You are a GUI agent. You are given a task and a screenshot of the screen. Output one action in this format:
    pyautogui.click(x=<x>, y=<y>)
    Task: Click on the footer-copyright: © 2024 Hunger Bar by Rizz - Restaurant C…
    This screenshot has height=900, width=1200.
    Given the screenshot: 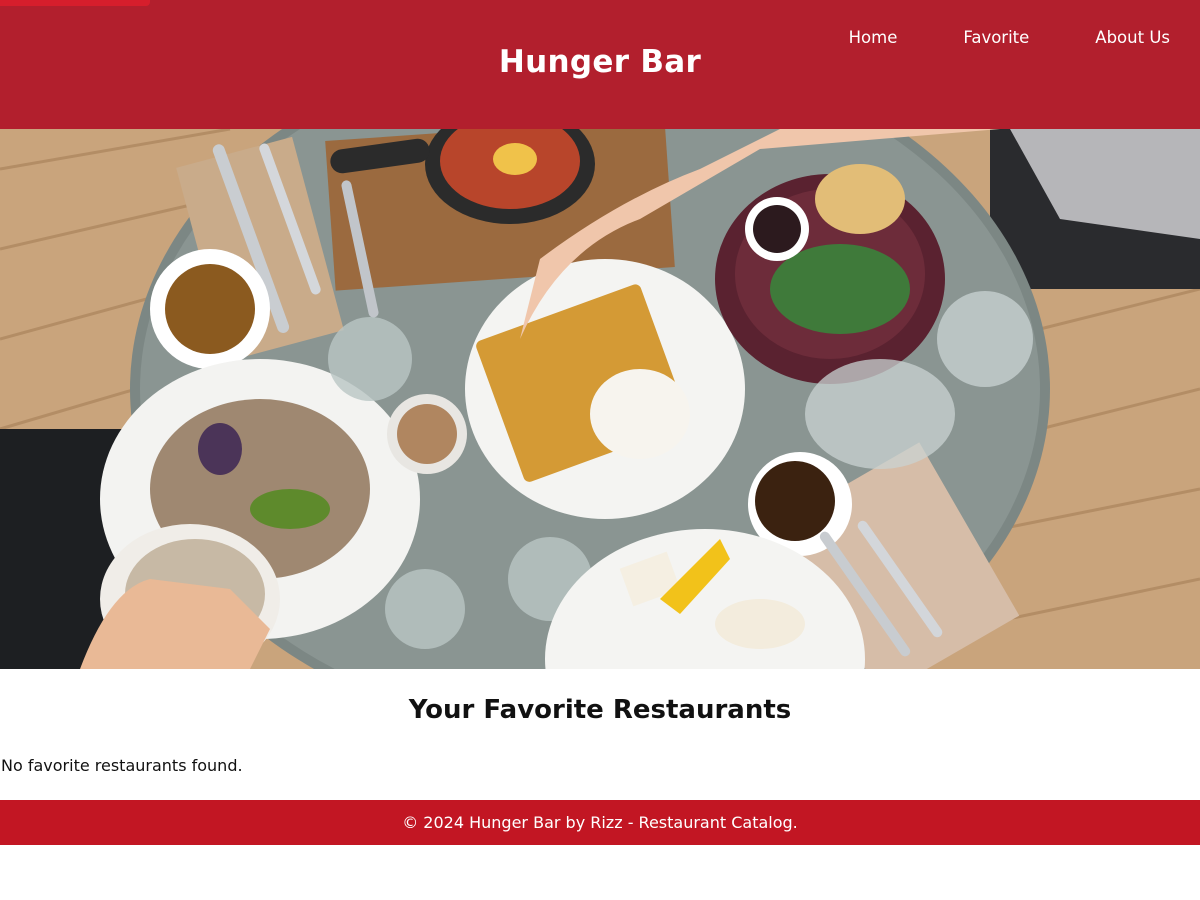 What is the action you would take?
    pyautogui.click(x=600, y=822)
    